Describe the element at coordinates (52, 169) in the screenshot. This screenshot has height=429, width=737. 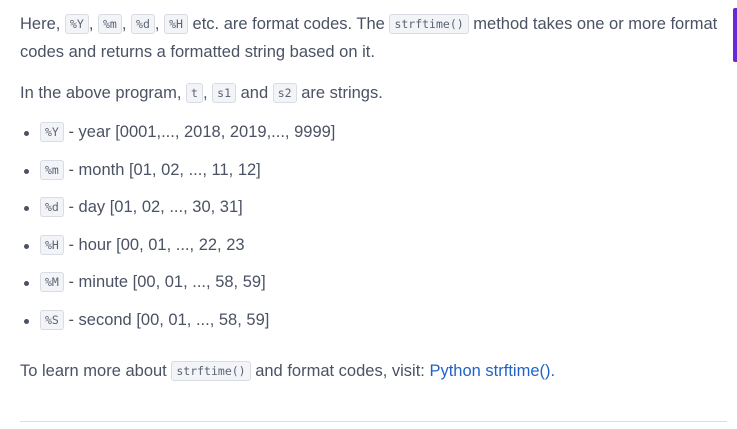
I see `list-item-code: %m` at that location.